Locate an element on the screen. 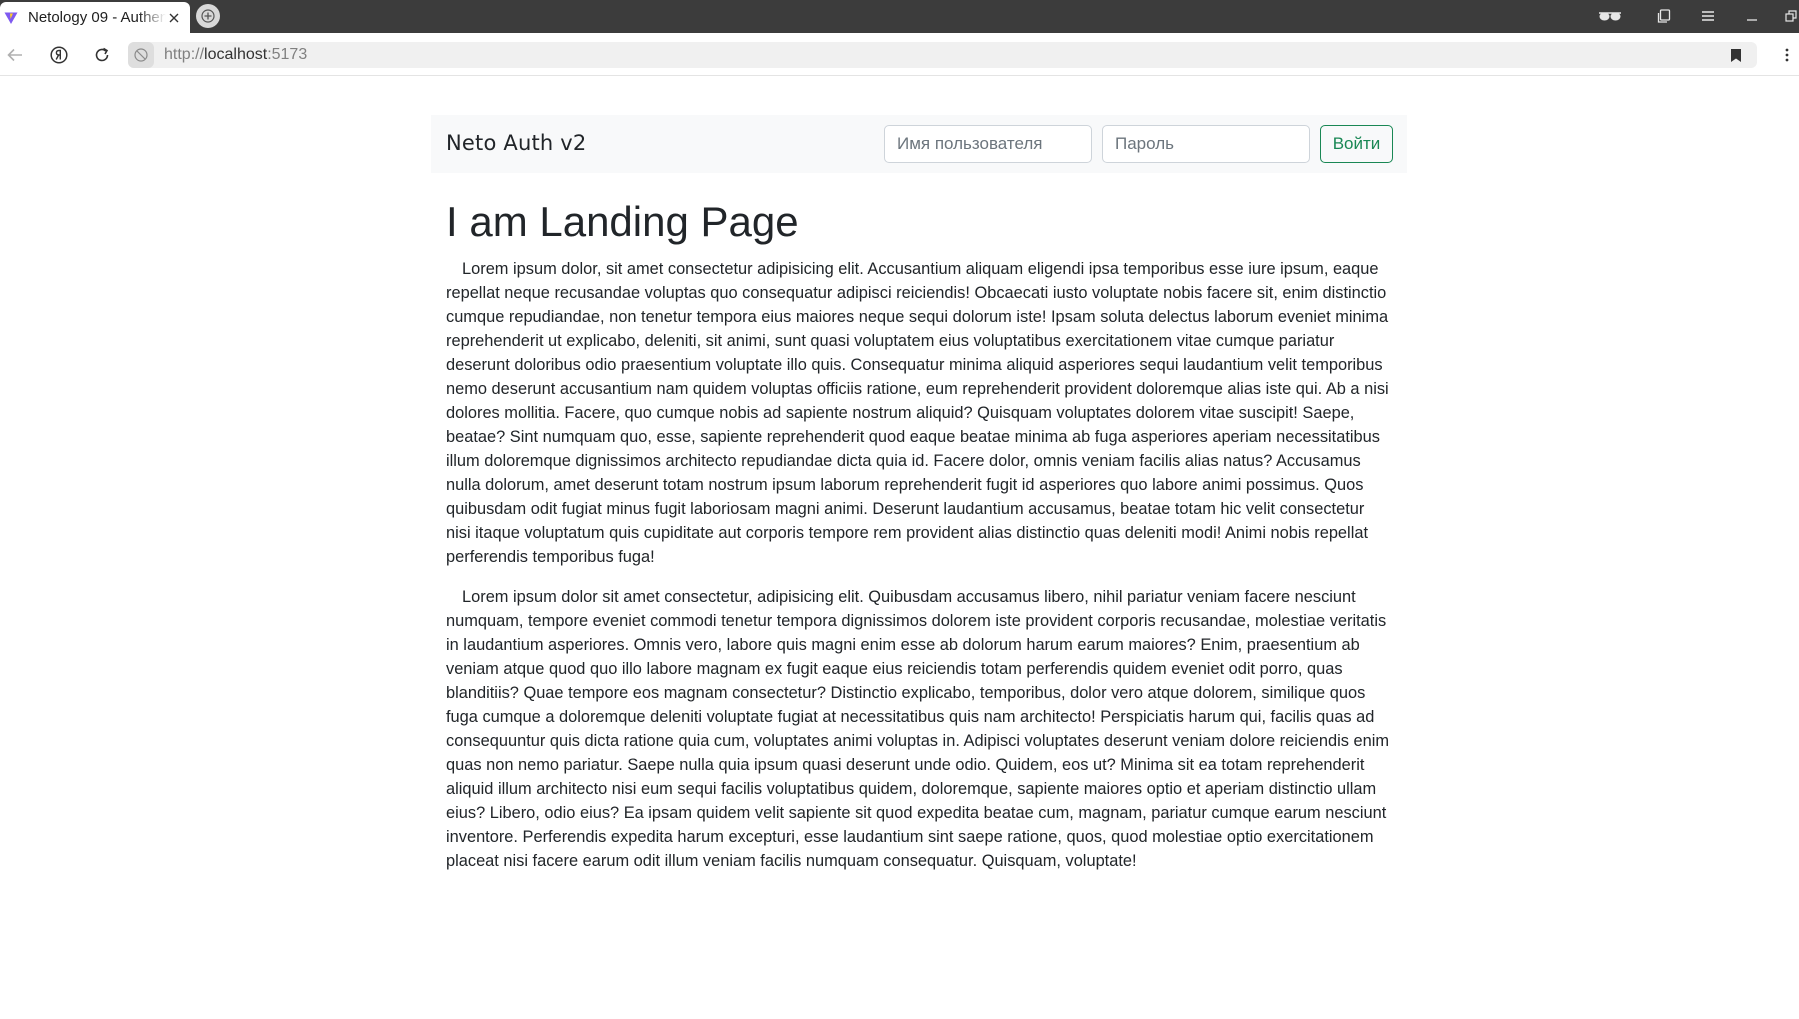  collections-button is located at coordinates (1664, 16).